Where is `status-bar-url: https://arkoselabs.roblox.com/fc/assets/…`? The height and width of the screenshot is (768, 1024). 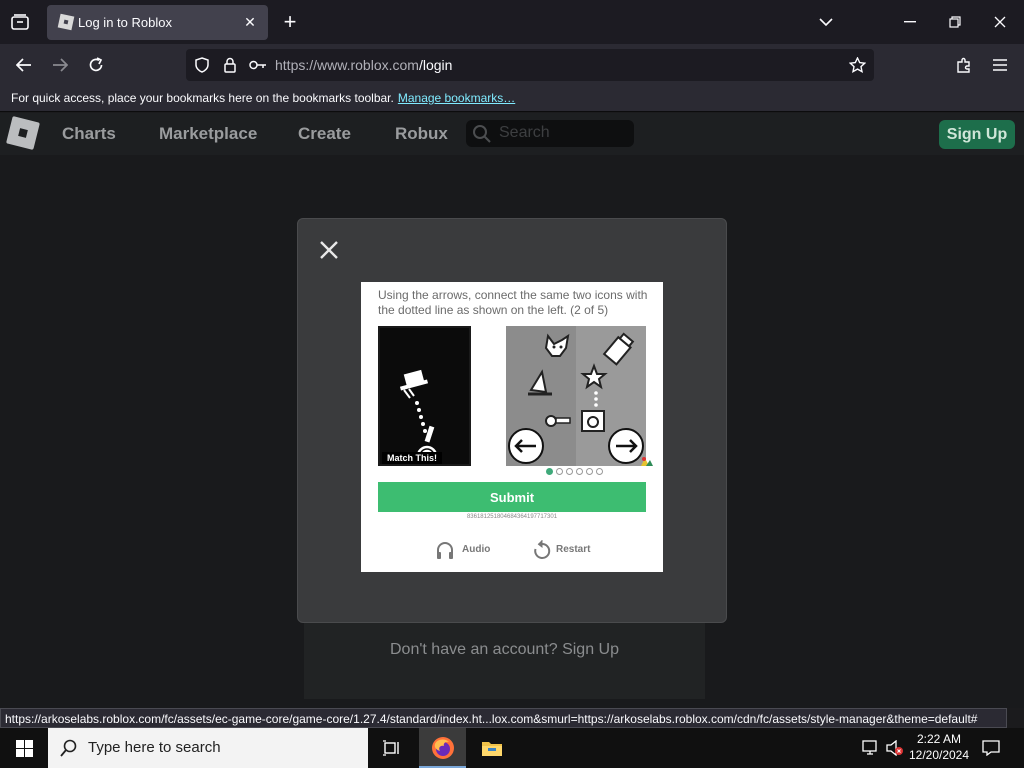
status-bar-url: https://arkoselabs.roblox.com/fc/assets/… is located at coordinates (503, 718).